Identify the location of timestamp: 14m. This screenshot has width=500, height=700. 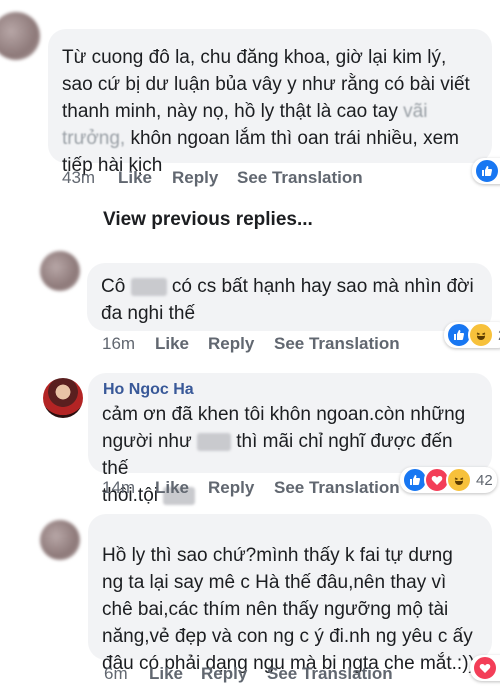
(119, 487).